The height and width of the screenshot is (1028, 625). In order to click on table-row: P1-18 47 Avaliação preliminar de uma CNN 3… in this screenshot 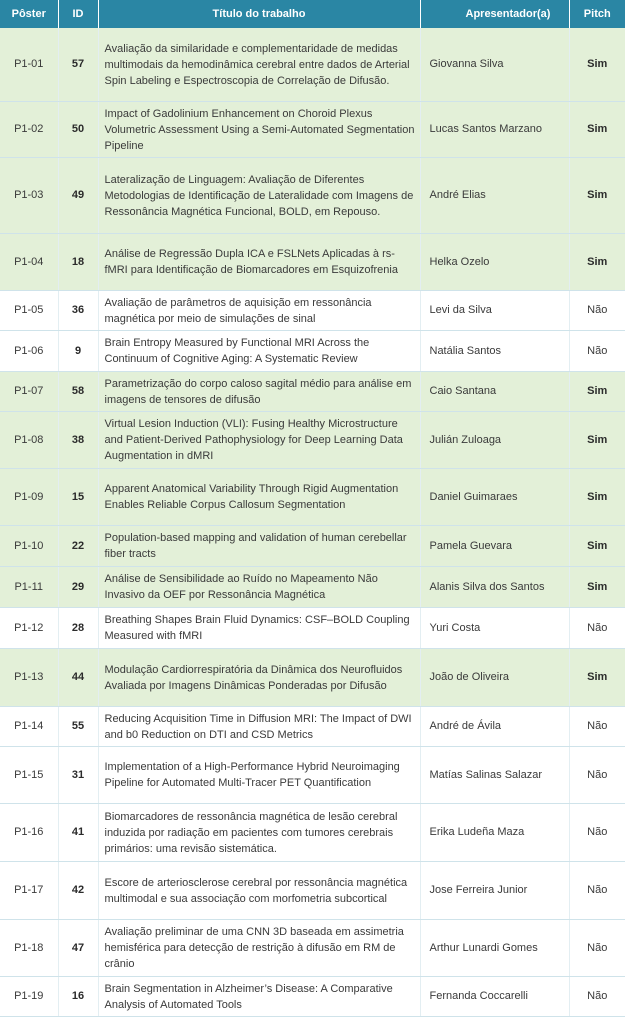, I will do `click(312, 948)`.